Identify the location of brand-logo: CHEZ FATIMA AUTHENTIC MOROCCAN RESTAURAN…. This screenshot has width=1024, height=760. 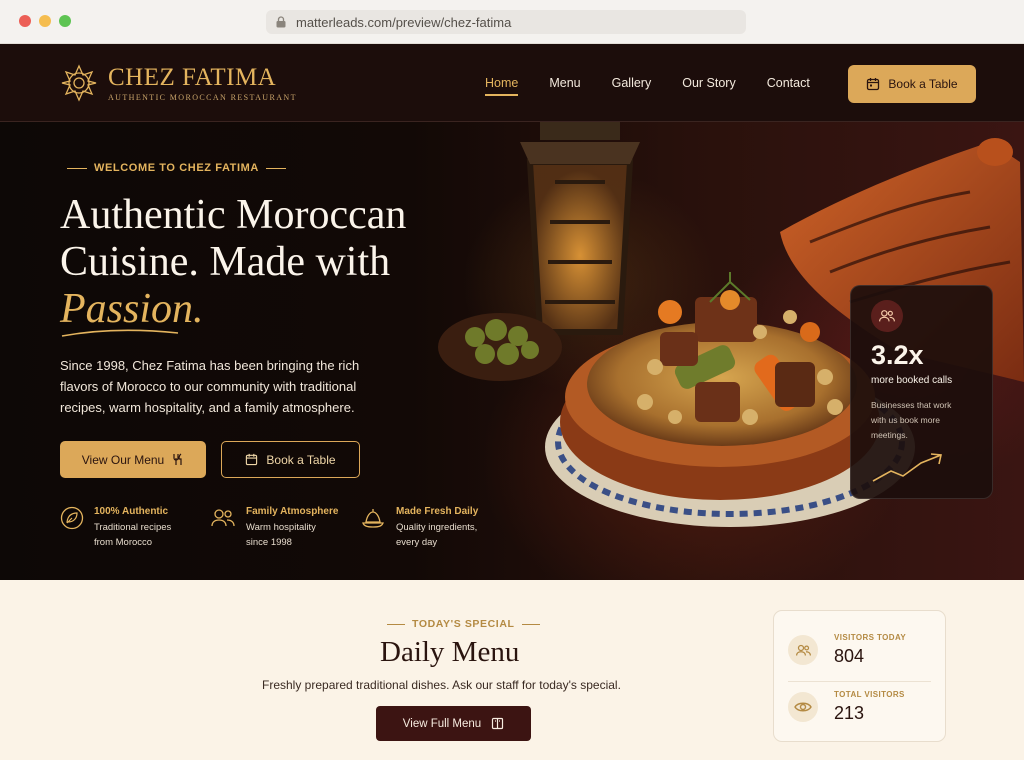
(178, 83).